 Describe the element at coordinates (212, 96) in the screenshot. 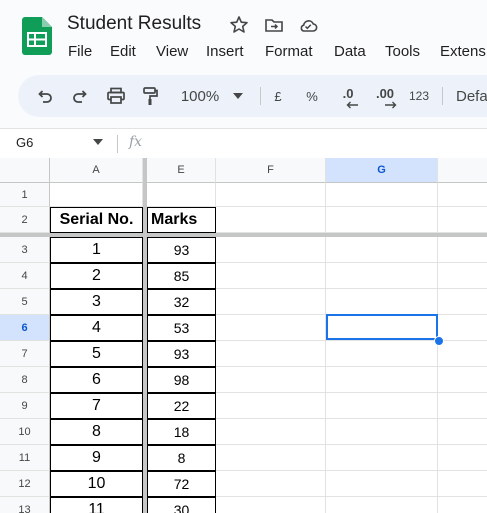

I see `zoom-select: 100%` at that location.